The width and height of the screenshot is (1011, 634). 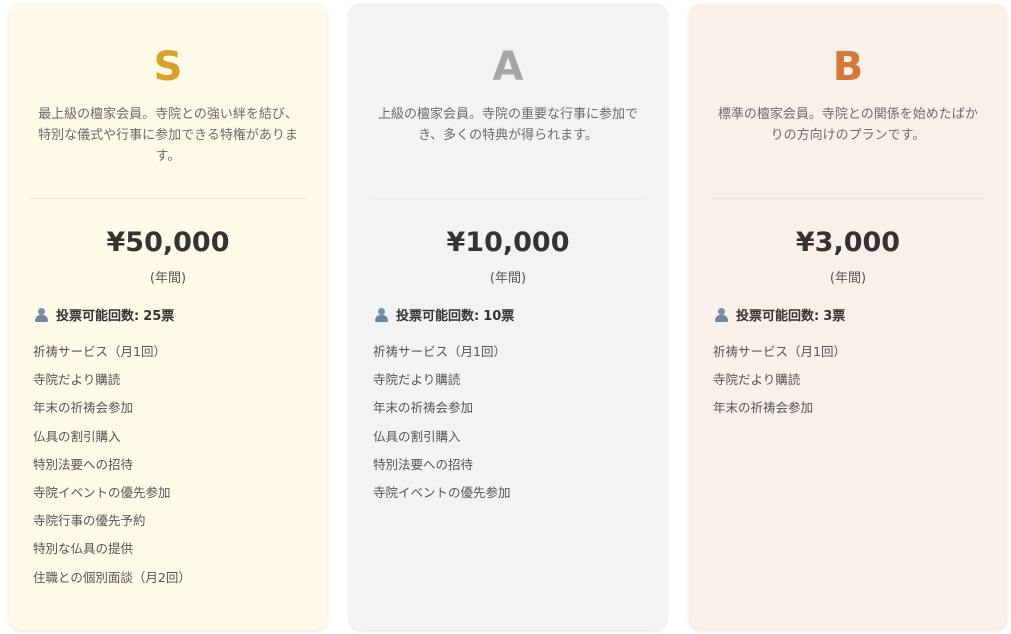 What do you see at coordinates (159, 316) in the screenshot?
I see `votes-value: 25票` at bounding box center [159, 316].